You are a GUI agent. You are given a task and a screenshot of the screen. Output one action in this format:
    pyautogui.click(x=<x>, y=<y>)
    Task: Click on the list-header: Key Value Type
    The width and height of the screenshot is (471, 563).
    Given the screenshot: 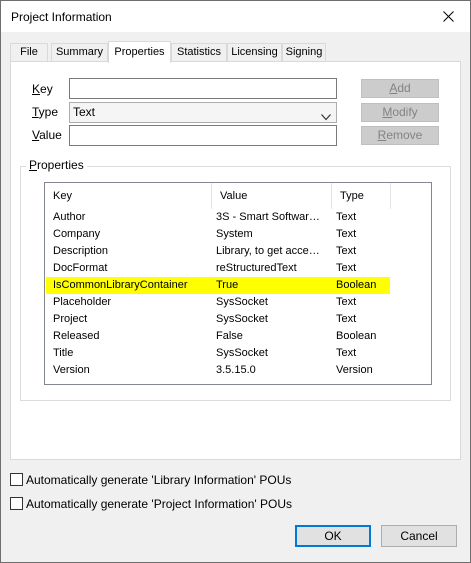 What is the action you would take?
    pyautogui.click(x=238, y=196)
    